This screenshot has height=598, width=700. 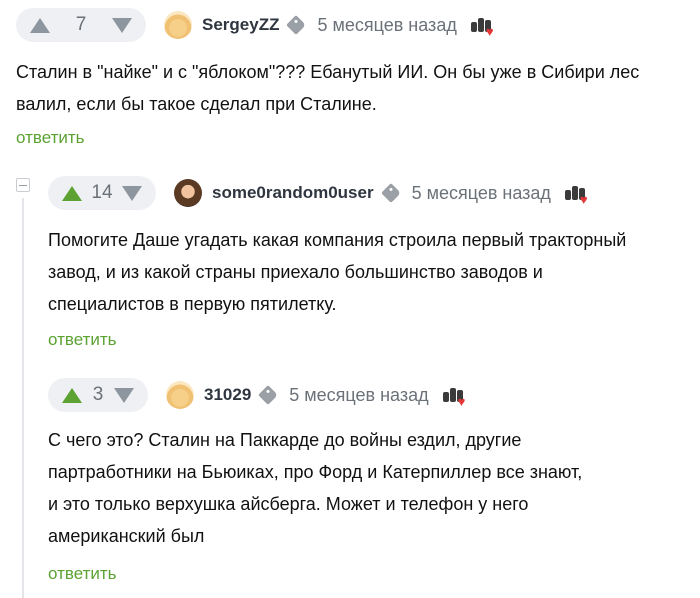 I want to click on thread-line, so click(x=23, y=398).